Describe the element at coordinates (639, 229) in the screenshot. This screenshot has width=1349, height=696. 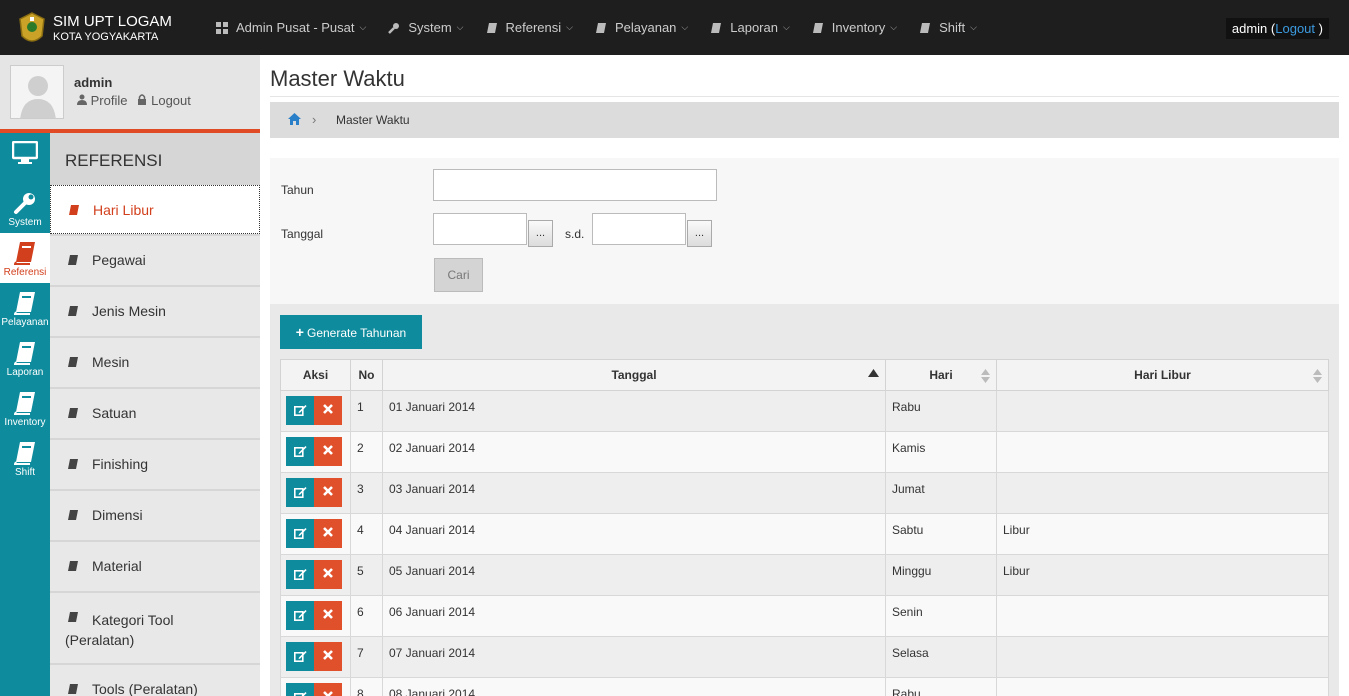
I see `tanggal-to-input` at that location.